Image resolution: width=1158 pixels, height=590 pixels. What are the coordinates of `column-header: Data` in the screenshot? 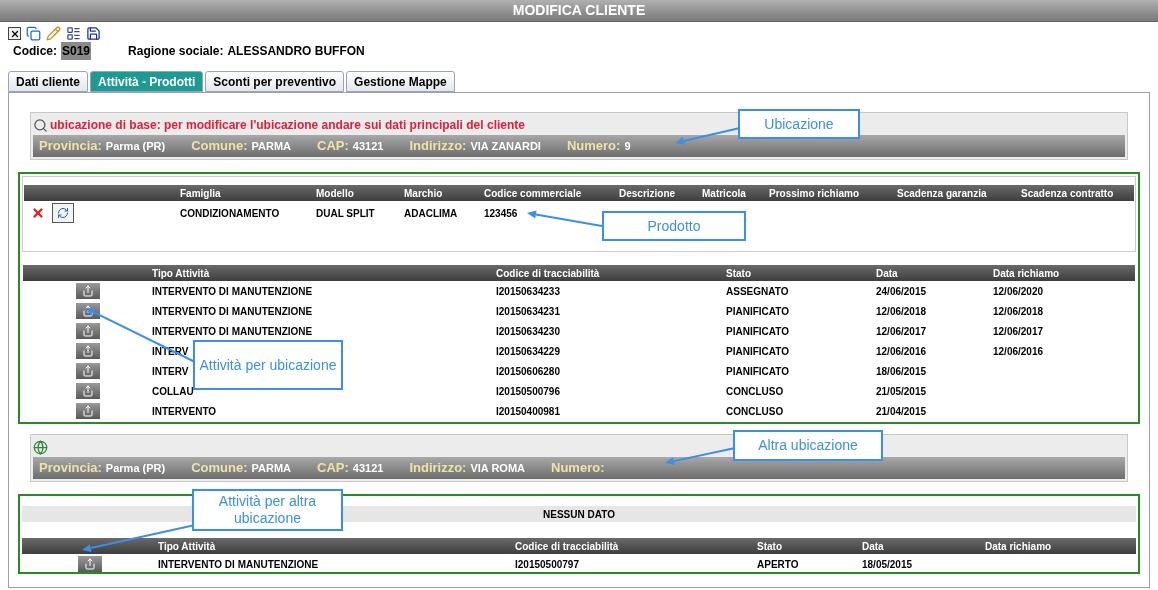 It's located at (887, 273).